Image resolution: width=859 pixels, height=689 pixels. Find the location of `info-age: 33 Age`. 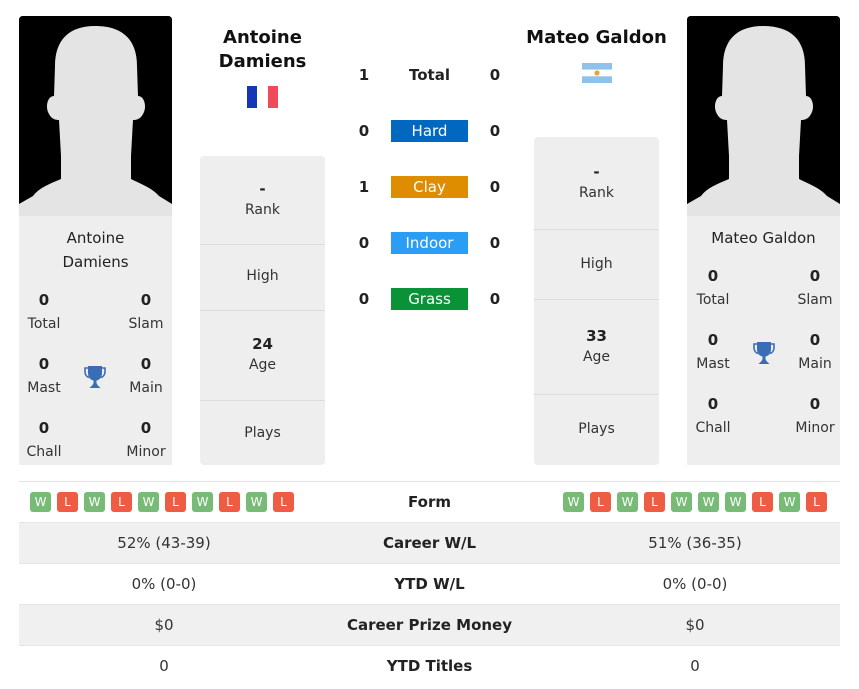

info-age: 33 Age is located at coordinates (596, 347).